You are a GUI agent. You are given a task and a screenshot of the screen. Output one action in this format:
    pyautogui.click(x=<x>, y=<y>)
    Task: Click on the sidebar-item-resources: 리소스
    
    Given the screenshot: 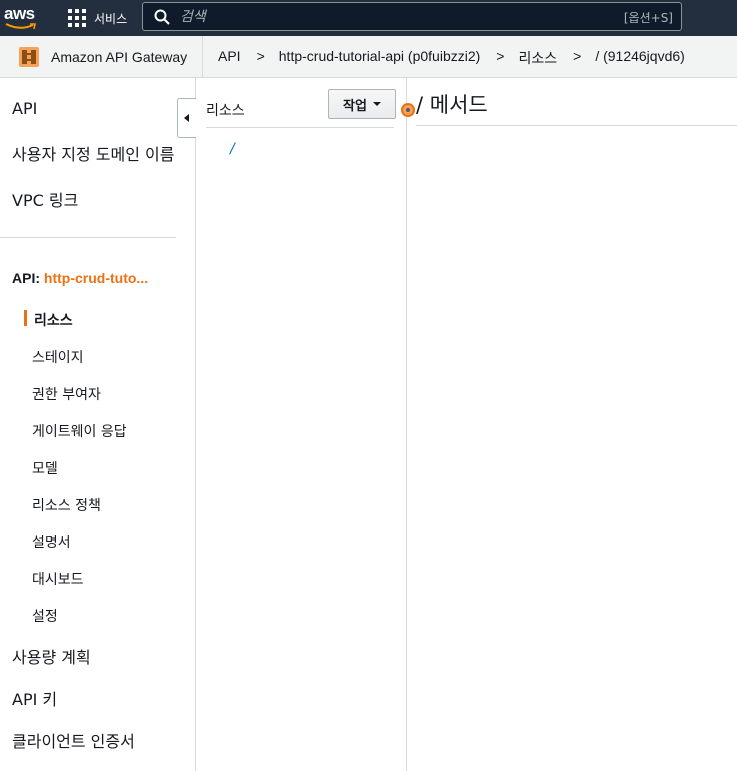 What is the action you would take?
    pyautogui.click(x=53, y=320)
    